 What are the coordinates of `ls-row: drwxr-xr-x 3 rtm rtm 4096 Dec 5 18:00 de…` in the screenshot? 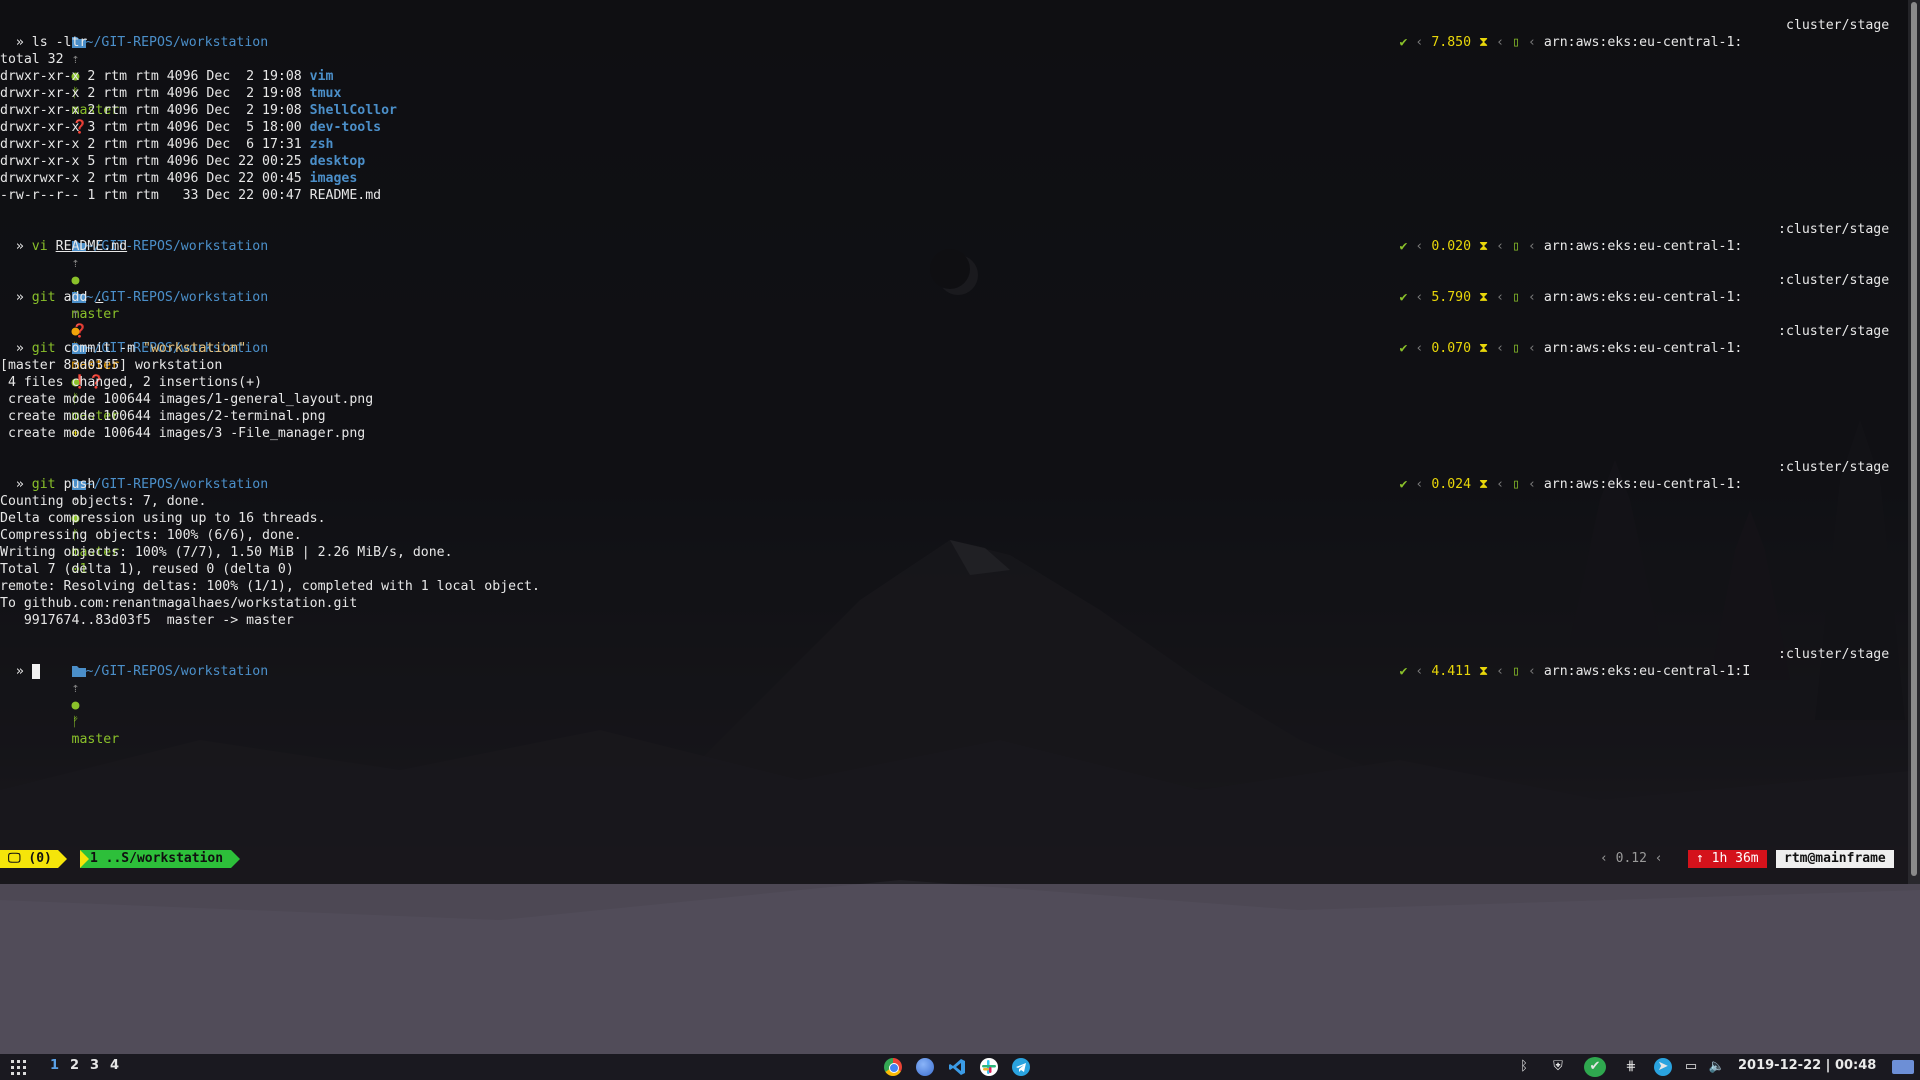 It's located at (191, 127).